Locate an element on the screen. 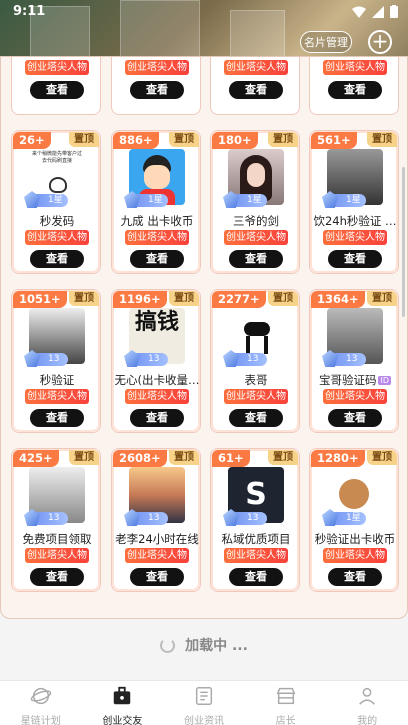 Image resolution: width=408 pixels, height=725 pixels. spinner-icon is located at coordinates (168, 645).